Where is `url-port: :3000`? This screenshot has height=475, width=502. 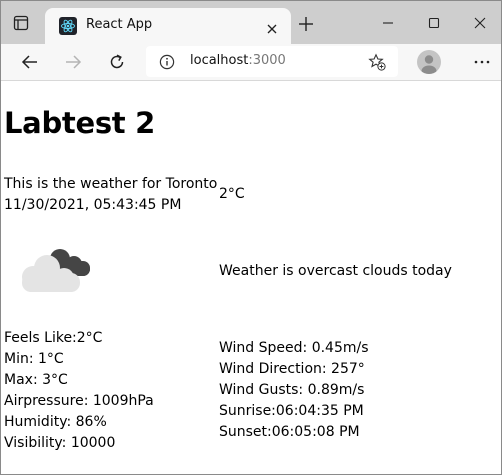
url-port: :3000 is located at coordinates (267, 60).